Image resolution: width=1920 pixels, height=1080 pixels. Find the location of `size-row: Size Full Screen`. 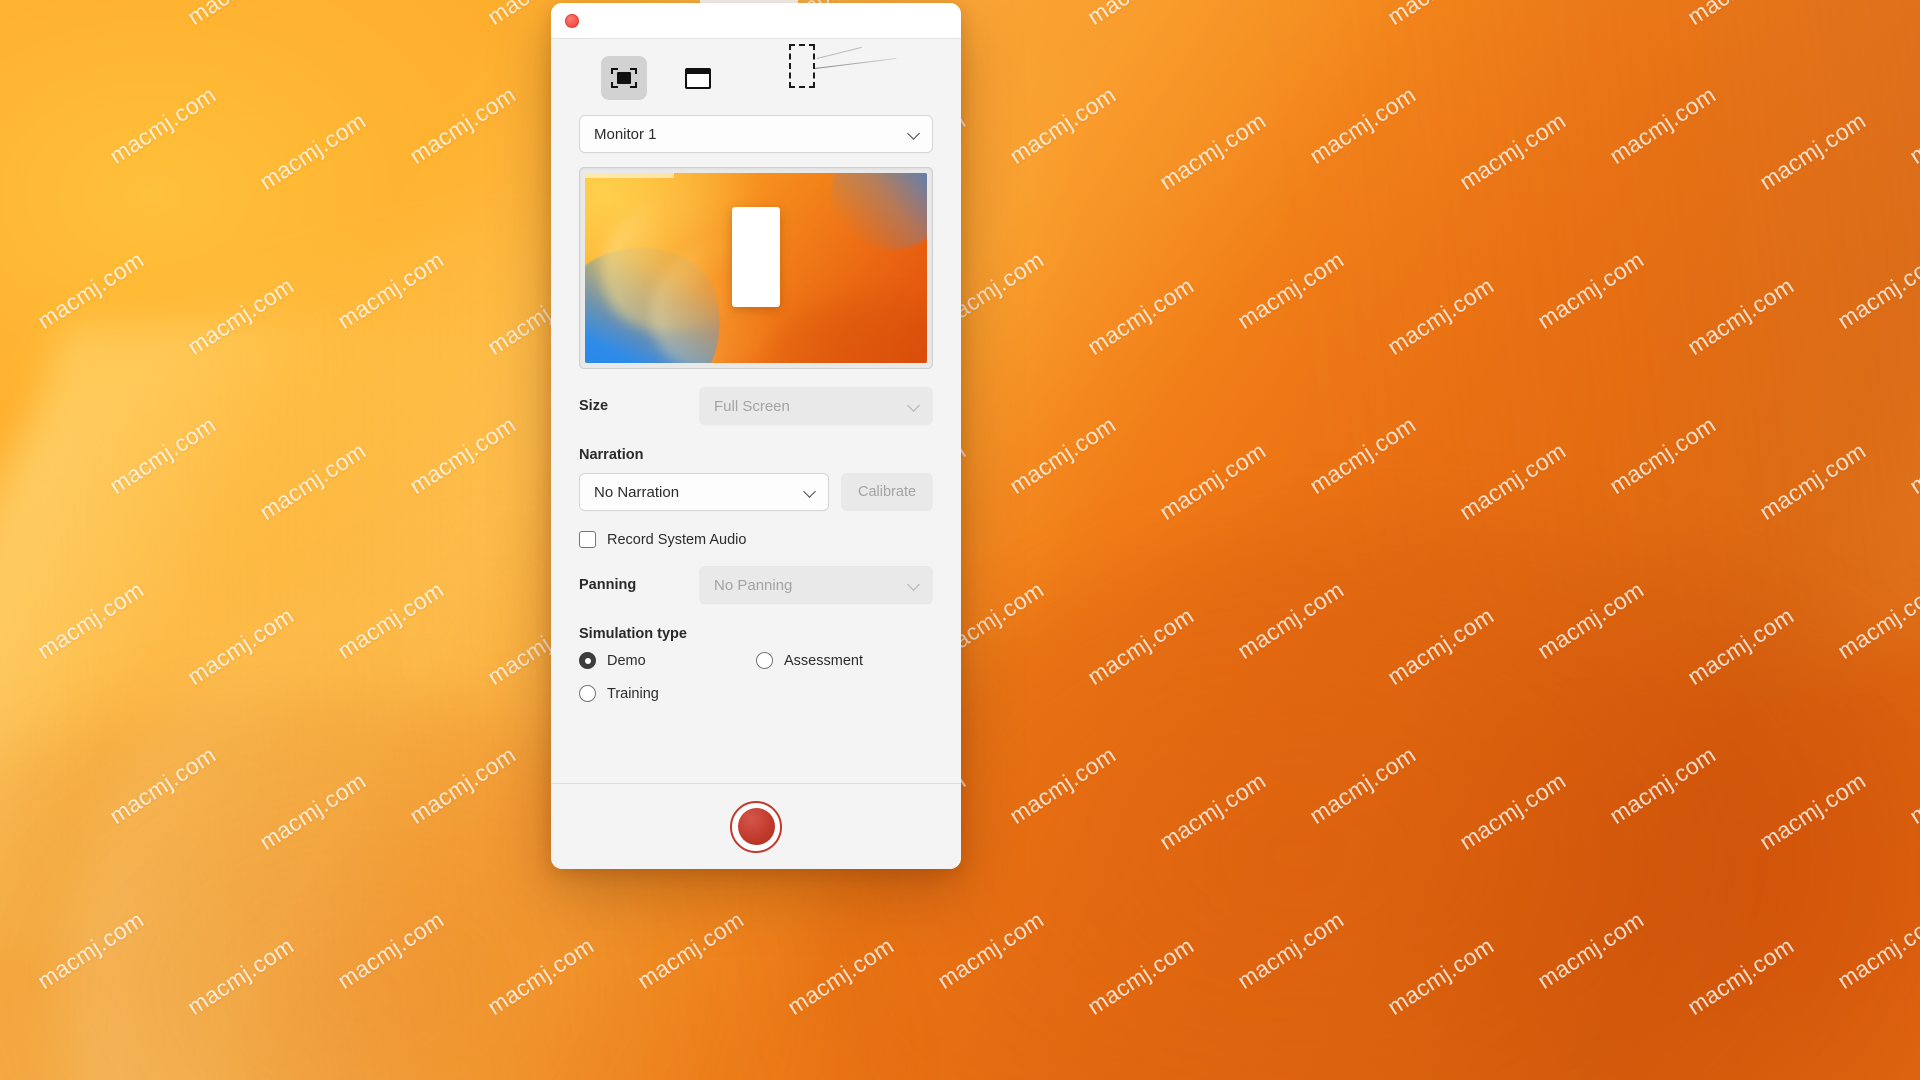

size-row: Size Full Screen is located at coordinates (756, 406).